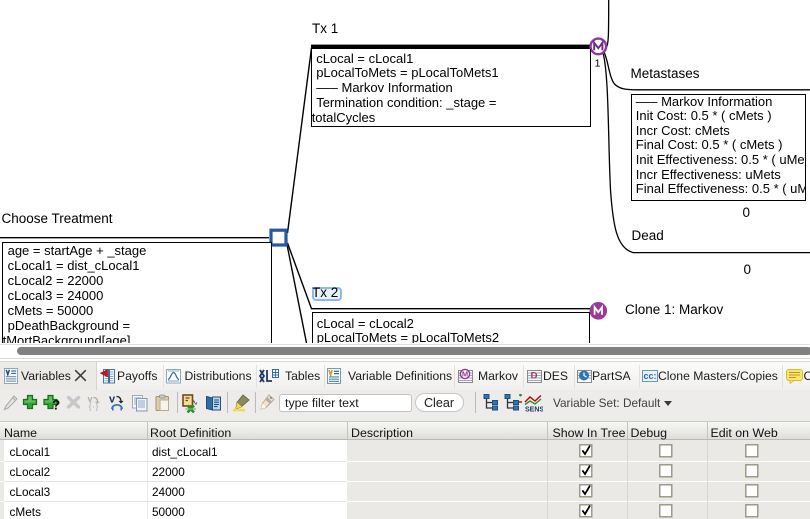 The image size is (810, 519). I want to click on svg-text: SENS, so click(534, 410).